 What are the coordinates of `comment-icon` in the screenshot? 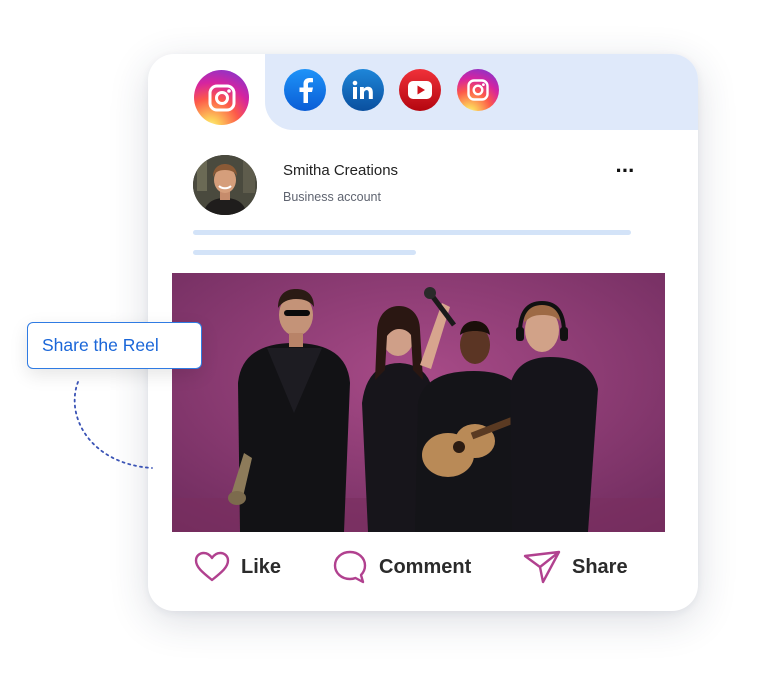 It's located at (350, 567).